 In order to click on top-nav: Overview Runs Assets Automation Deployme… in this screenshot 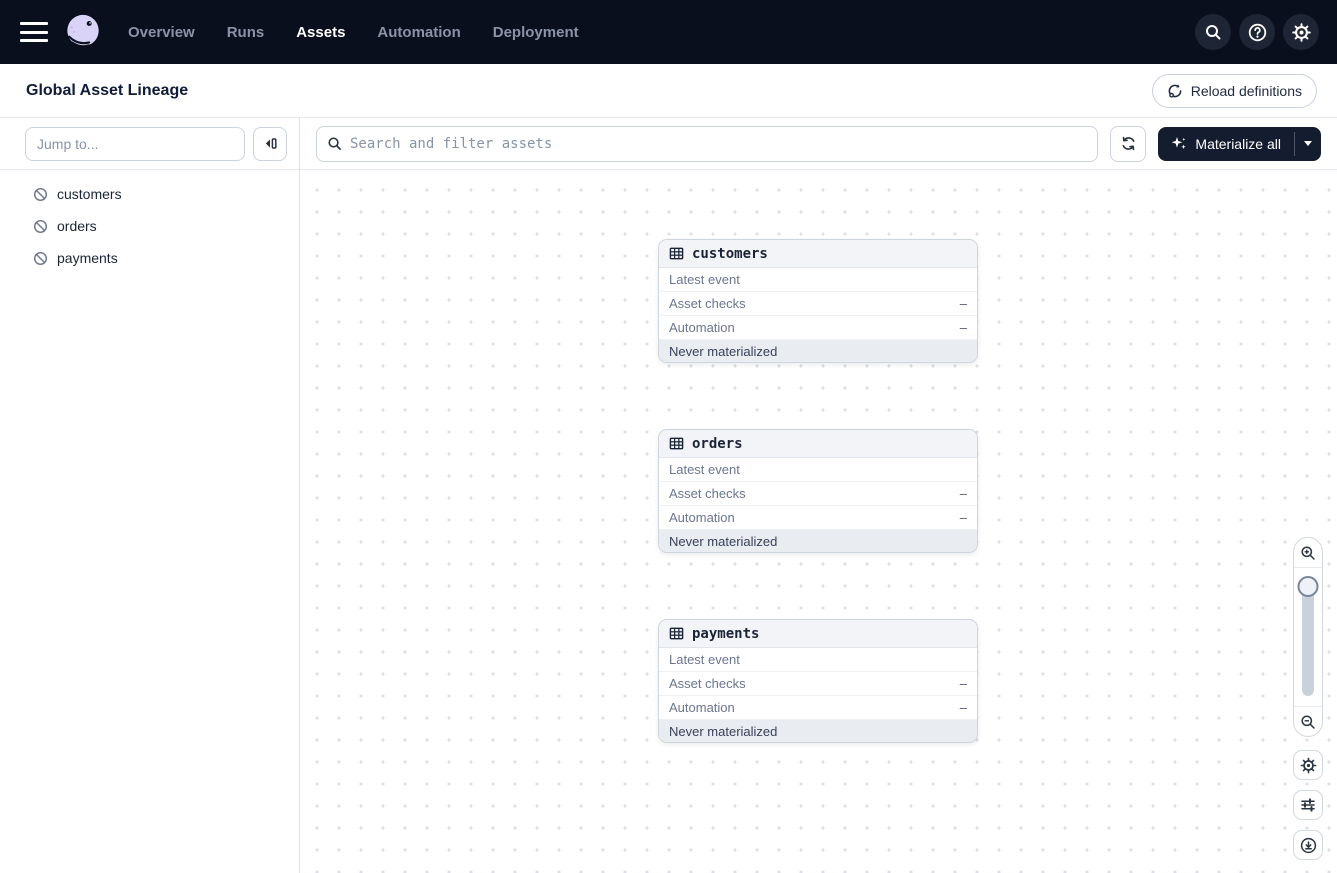, I will do `click(668, 32)`.